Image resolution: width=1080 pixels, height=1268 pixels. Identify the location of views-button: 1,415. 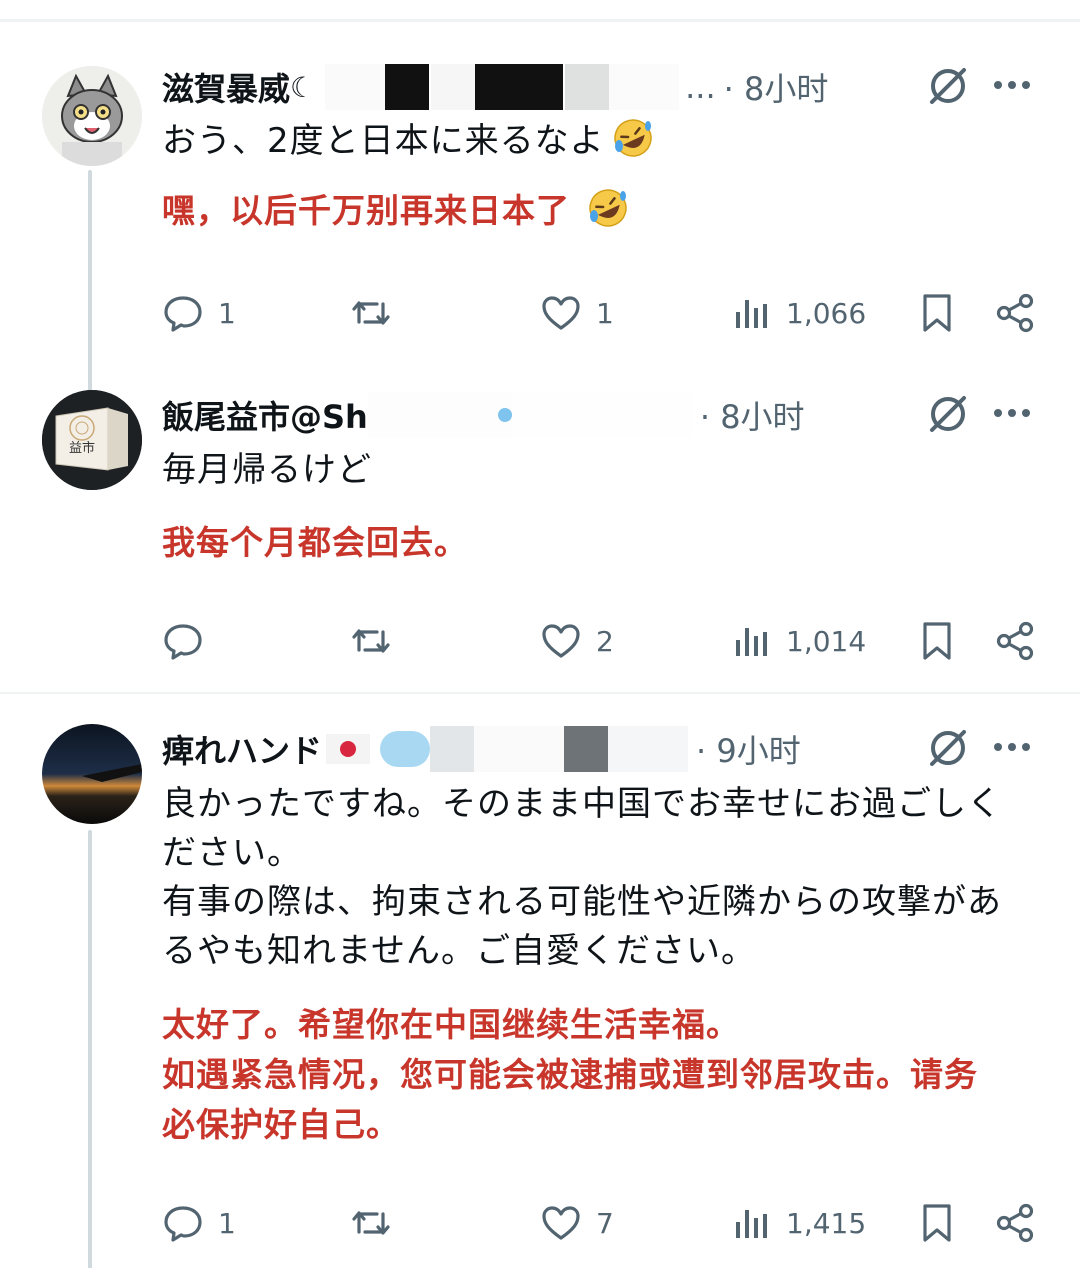
(798, 1223).